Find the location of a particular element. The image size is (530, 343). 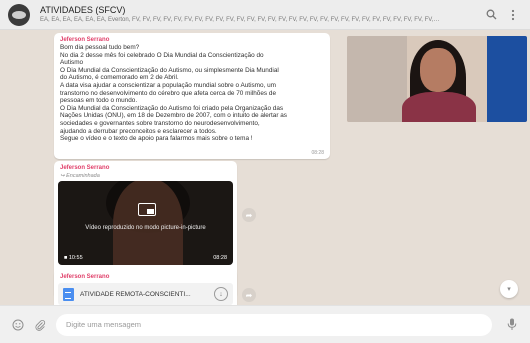

message-line: pessoas em todo o mundo. is located at coordinates (99, 101).